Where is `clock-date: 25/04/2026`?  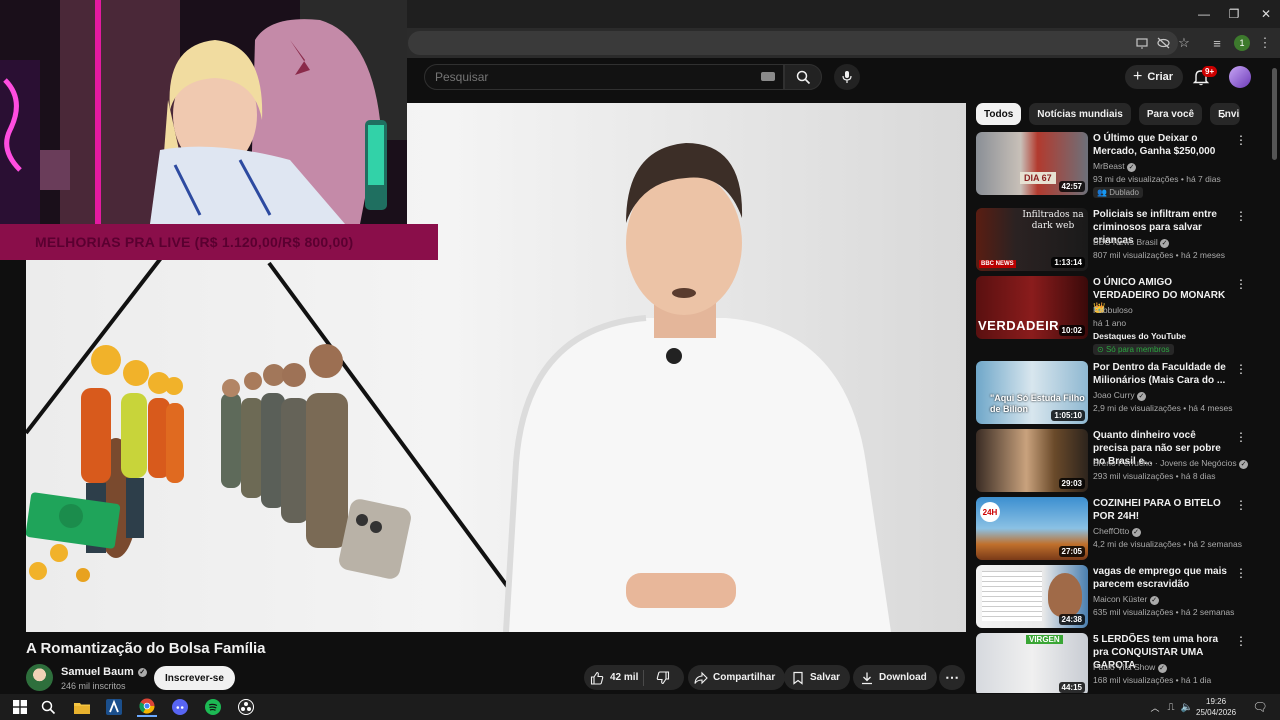 clock-date: 25/04/2026 is located at coordinates (1216, 712).